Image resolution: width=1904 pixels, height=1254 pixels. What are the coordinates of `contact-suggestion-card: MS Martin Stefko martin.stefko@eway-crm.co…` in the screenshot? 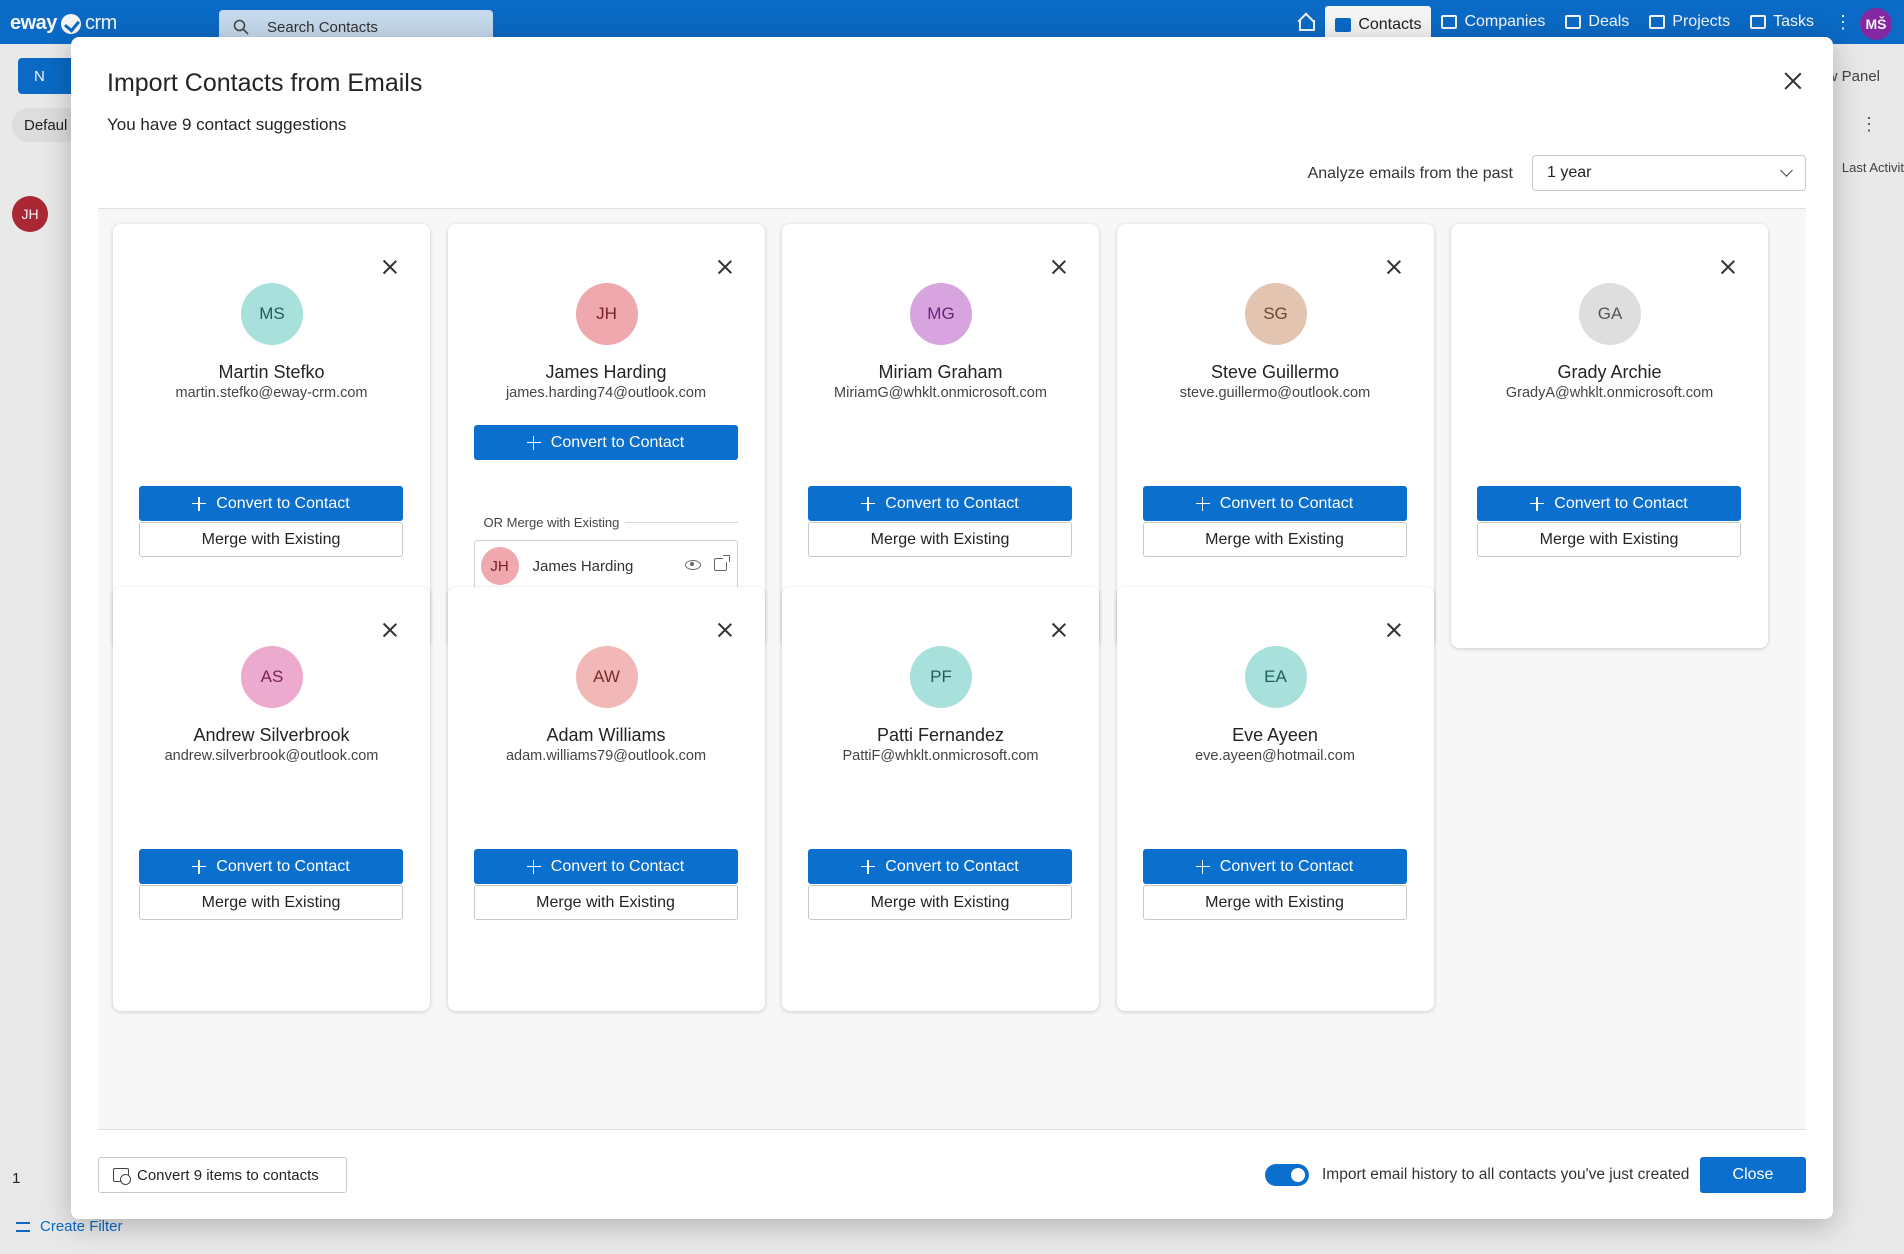 It's located at (271, 436).